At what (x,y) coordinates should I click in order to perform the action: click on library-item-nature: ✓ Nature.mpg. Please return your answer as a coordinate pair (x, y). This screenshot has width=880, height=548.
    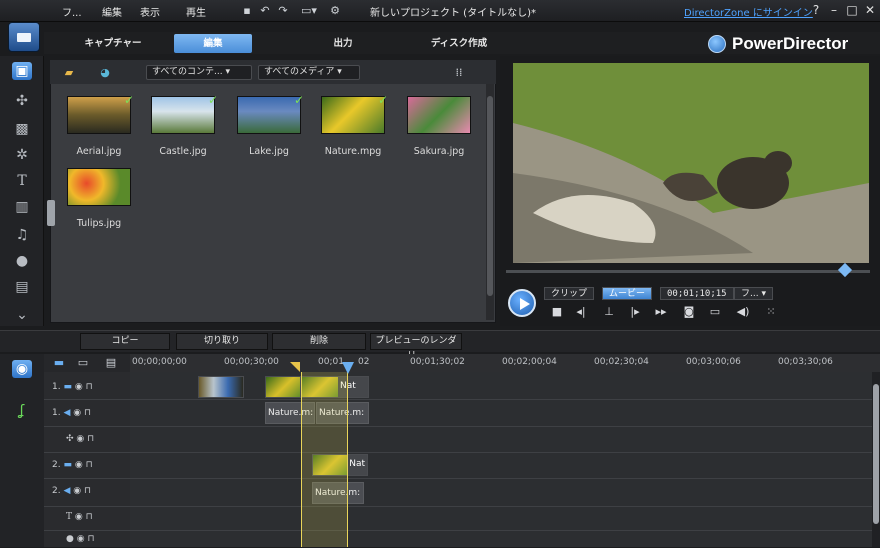
    Looking at the image, I should click on (353, 129).